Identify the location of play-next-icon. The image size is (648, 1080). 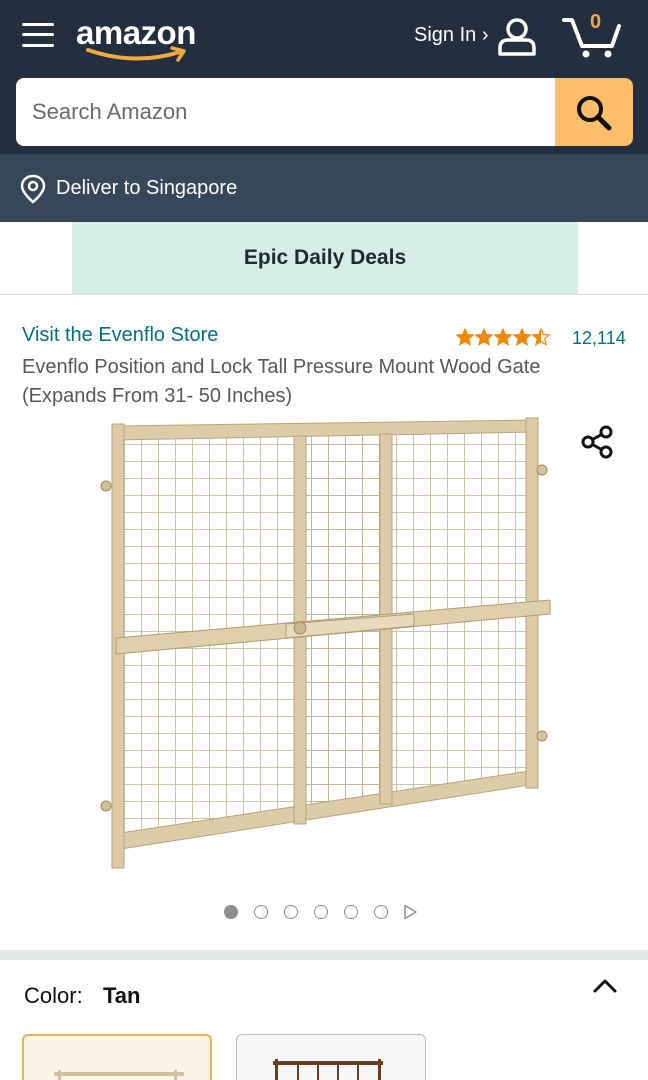
(410, 912).